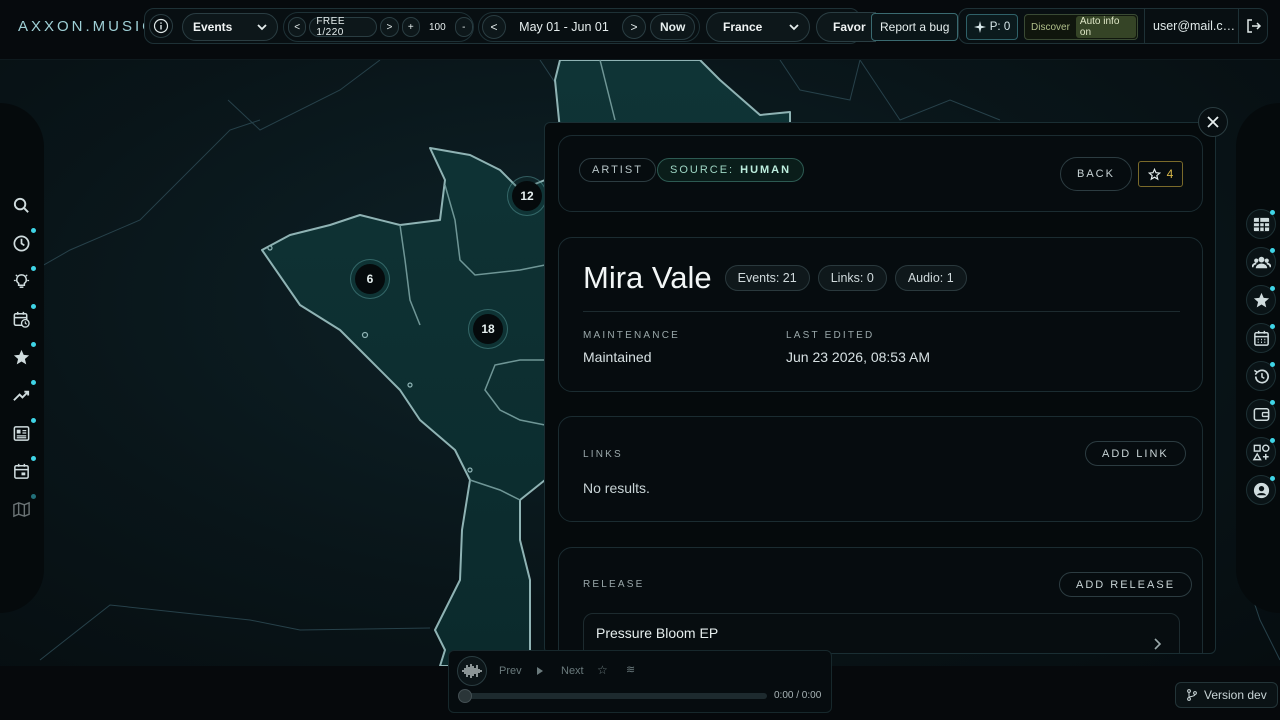  I want to click on cluster-count: 6, so click(370, 279).